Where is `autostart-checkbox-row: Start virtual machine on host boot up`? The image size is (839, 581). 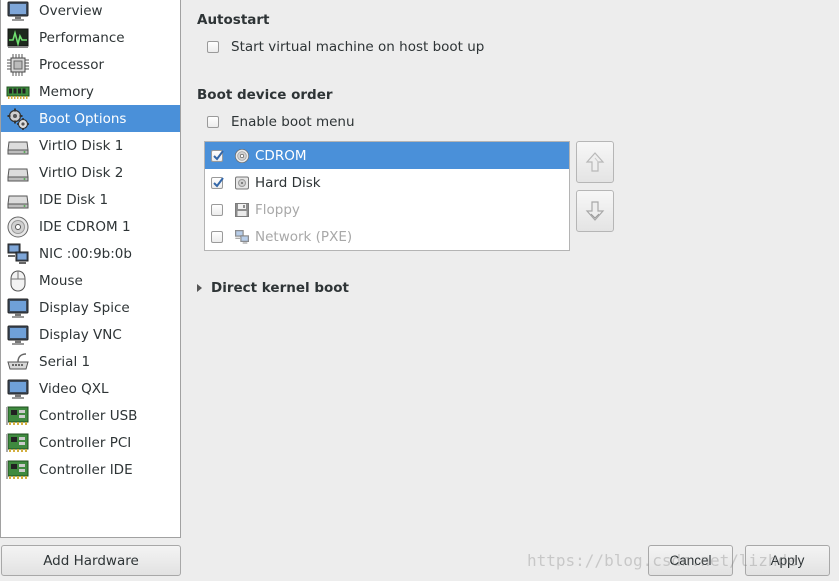
autostart-checkbox-row: Start virtual machine on host boot up is located at coordinates (345, 47).